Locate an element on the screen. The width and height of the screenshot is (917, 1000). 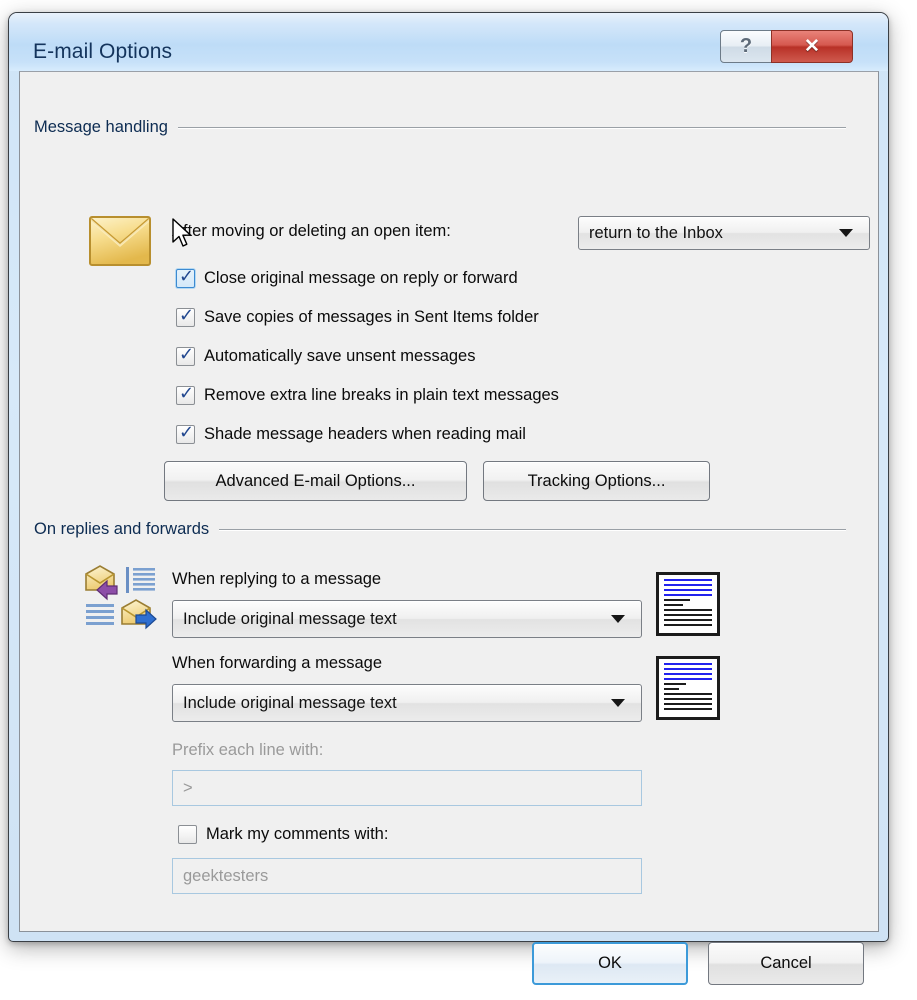
group-replies-forwards-header: On replies and forwards is located at coordinates (440, 529).